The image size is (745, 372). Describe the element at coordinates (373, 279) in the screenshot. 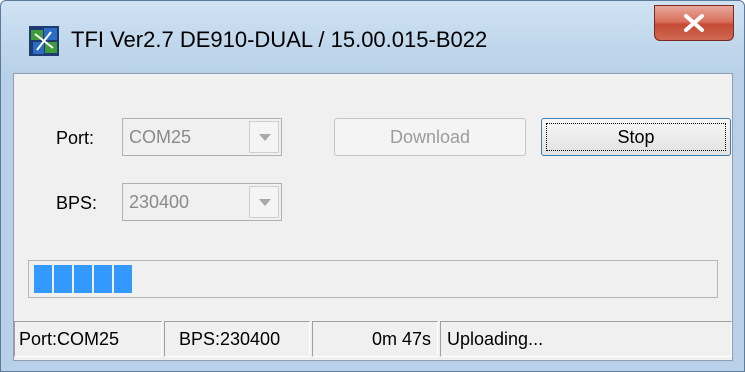

I see `progress-bar` at that location.